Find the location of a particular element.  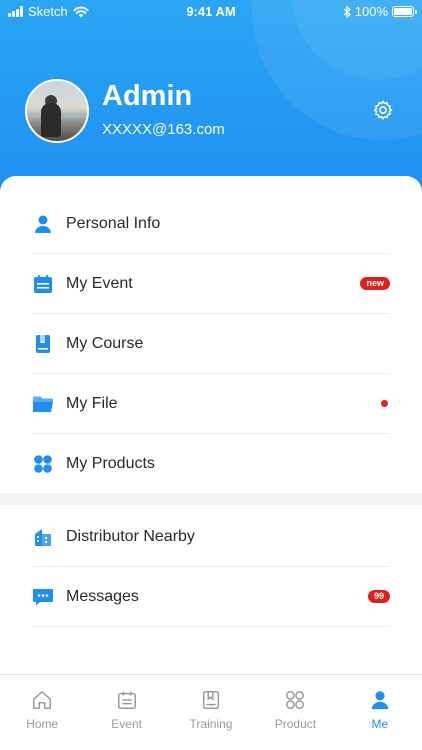

tab-product: Product is located at coordinates (295, 712).